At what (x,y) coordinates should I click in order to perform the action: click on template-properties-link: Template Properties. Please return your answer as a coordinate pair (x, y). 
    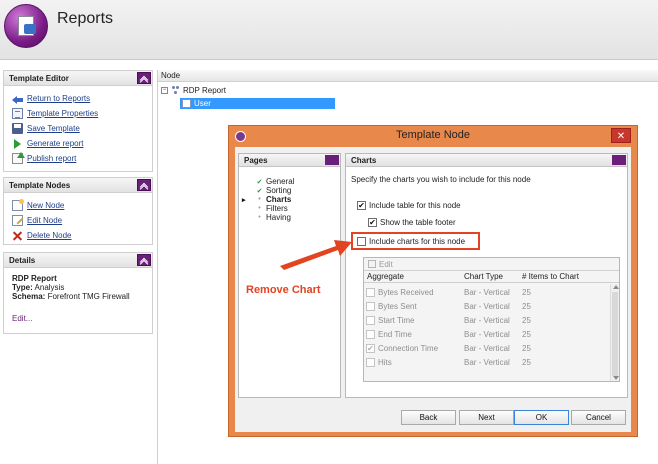
    Looking at the image, I should click on (62, 113).